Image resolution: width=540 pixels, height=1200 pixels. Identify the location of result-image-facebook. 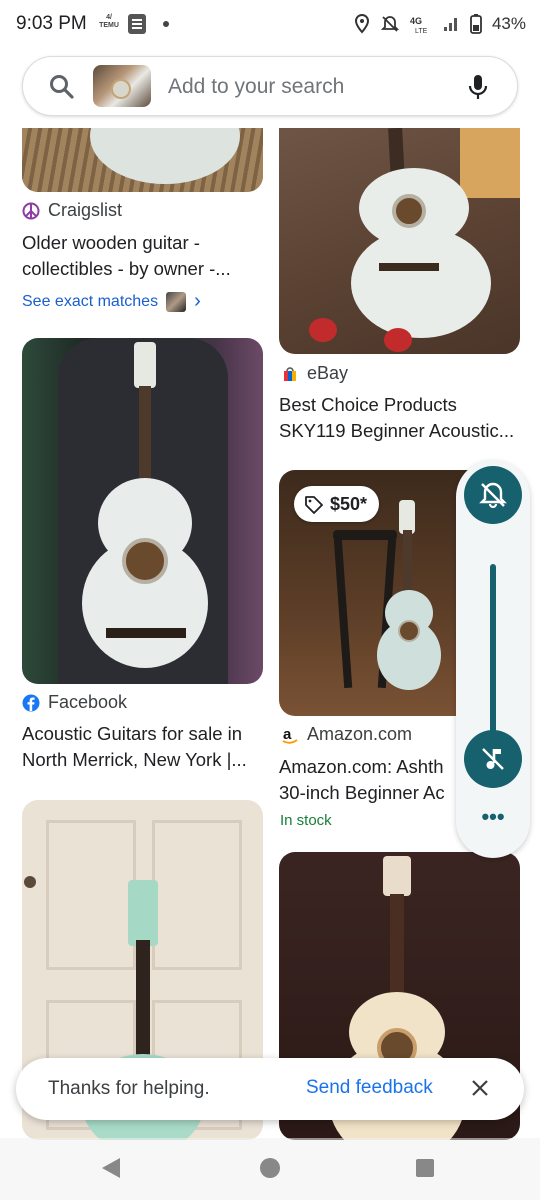
(142, 511).